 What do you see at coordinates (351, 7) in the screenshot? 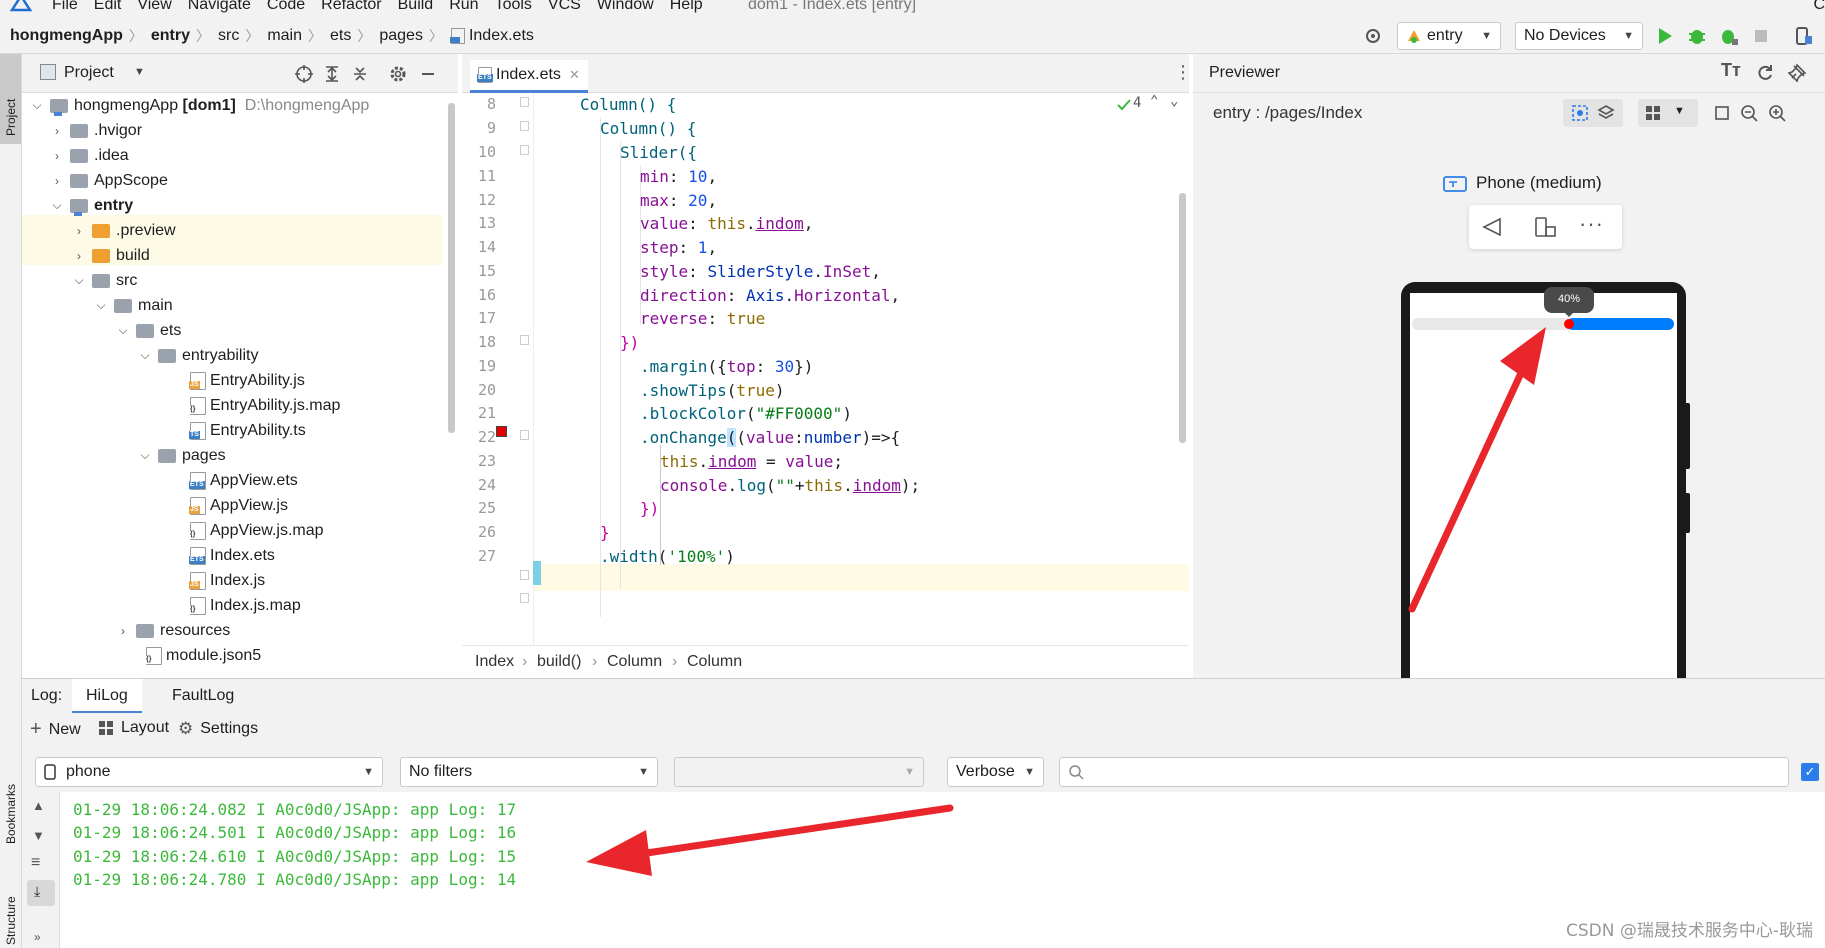
I see `menu-refactor: Refactor` at bounding box center [351, 7].